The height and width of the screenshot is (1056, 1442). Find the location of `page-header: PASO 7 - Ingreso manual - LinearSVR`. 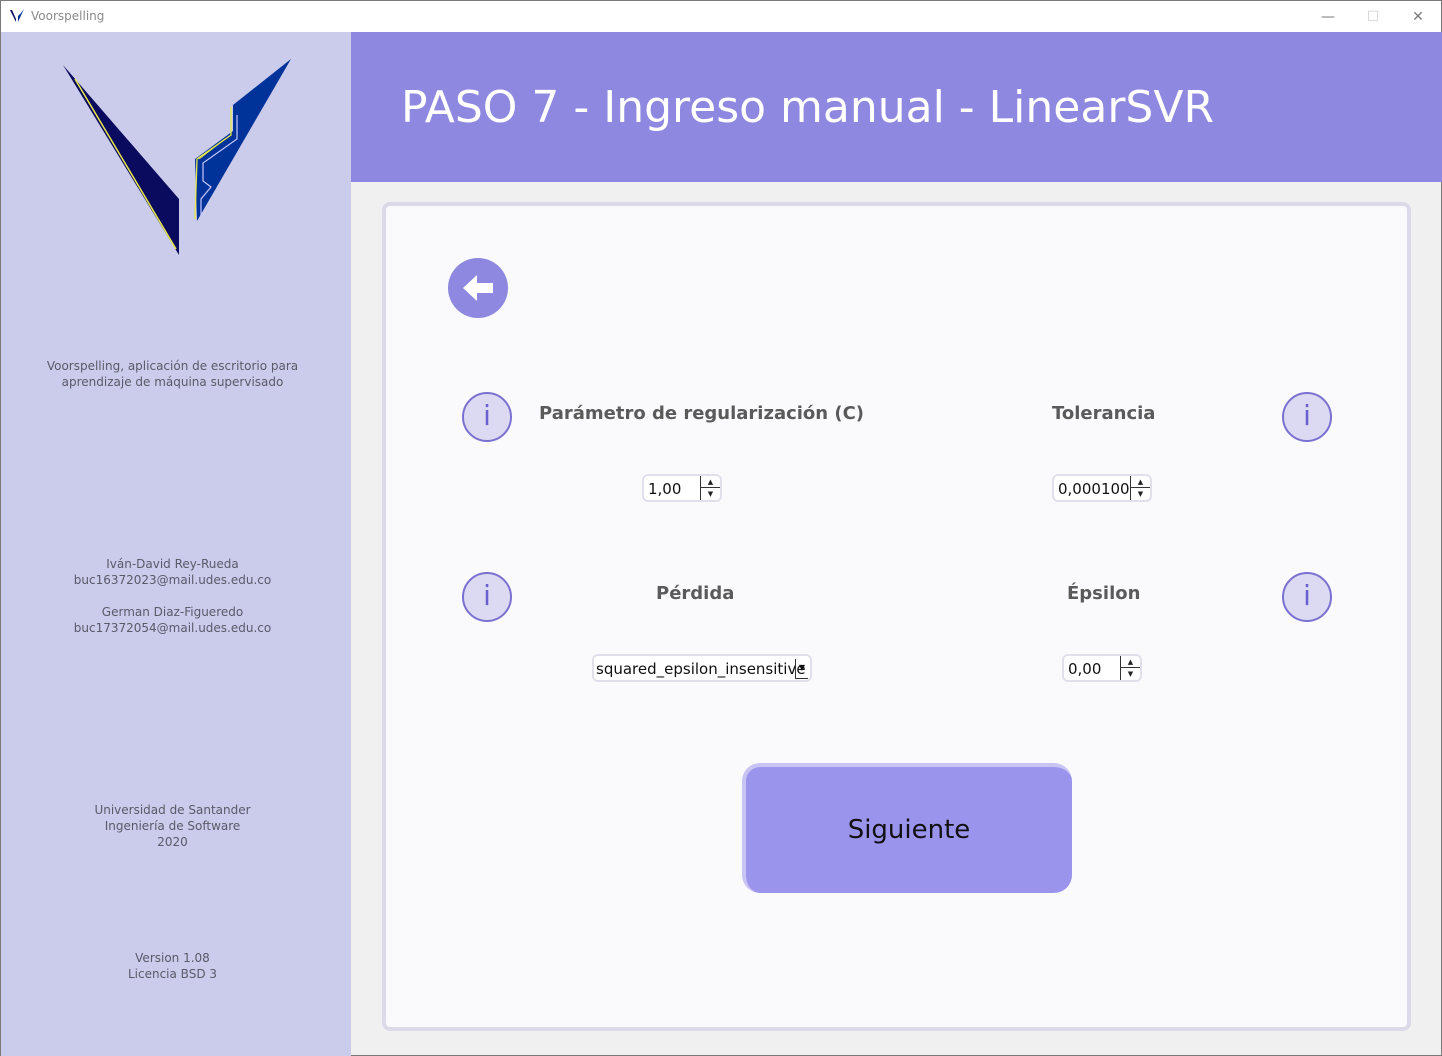

page-header: PASO 7 - Ingreso manual - LinearSVR is located at coordinates (896, 107).